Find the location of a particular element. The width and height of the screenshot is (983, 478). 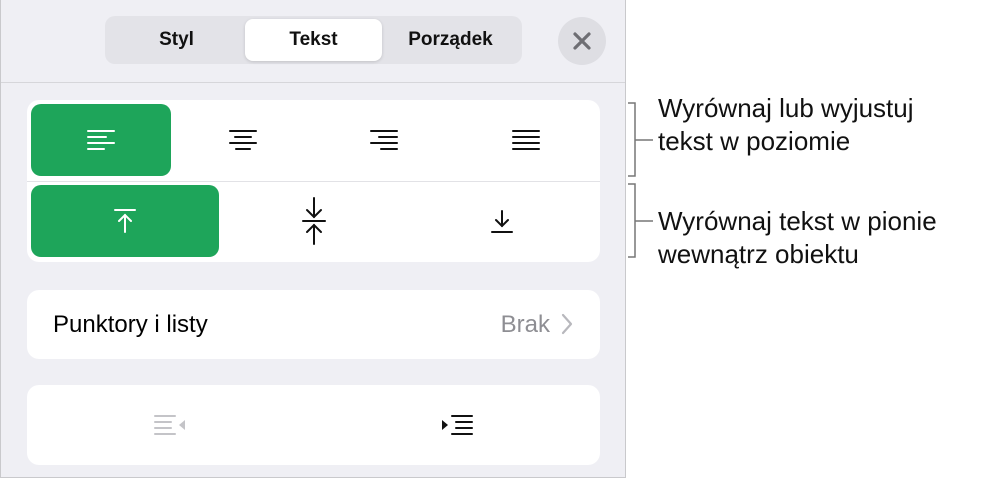

align-middle-button is located at coordinates (314, 221).